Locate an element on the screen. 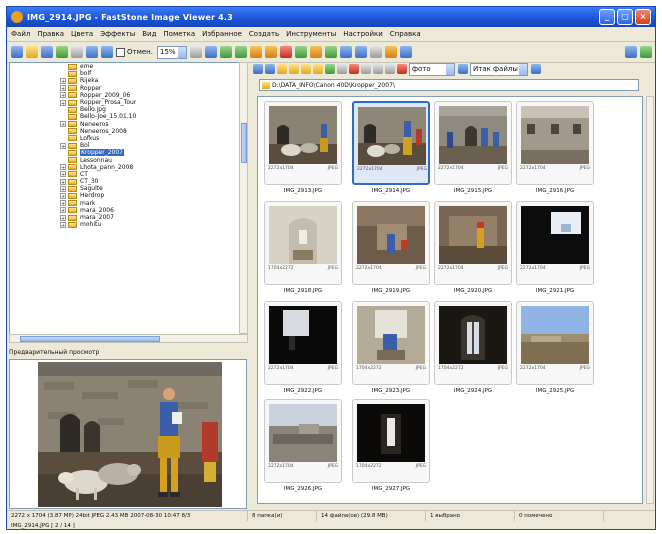 Image resolution: width=662 pixels, height=534 pixels. layout-icon is located at coordinates (631, 52).